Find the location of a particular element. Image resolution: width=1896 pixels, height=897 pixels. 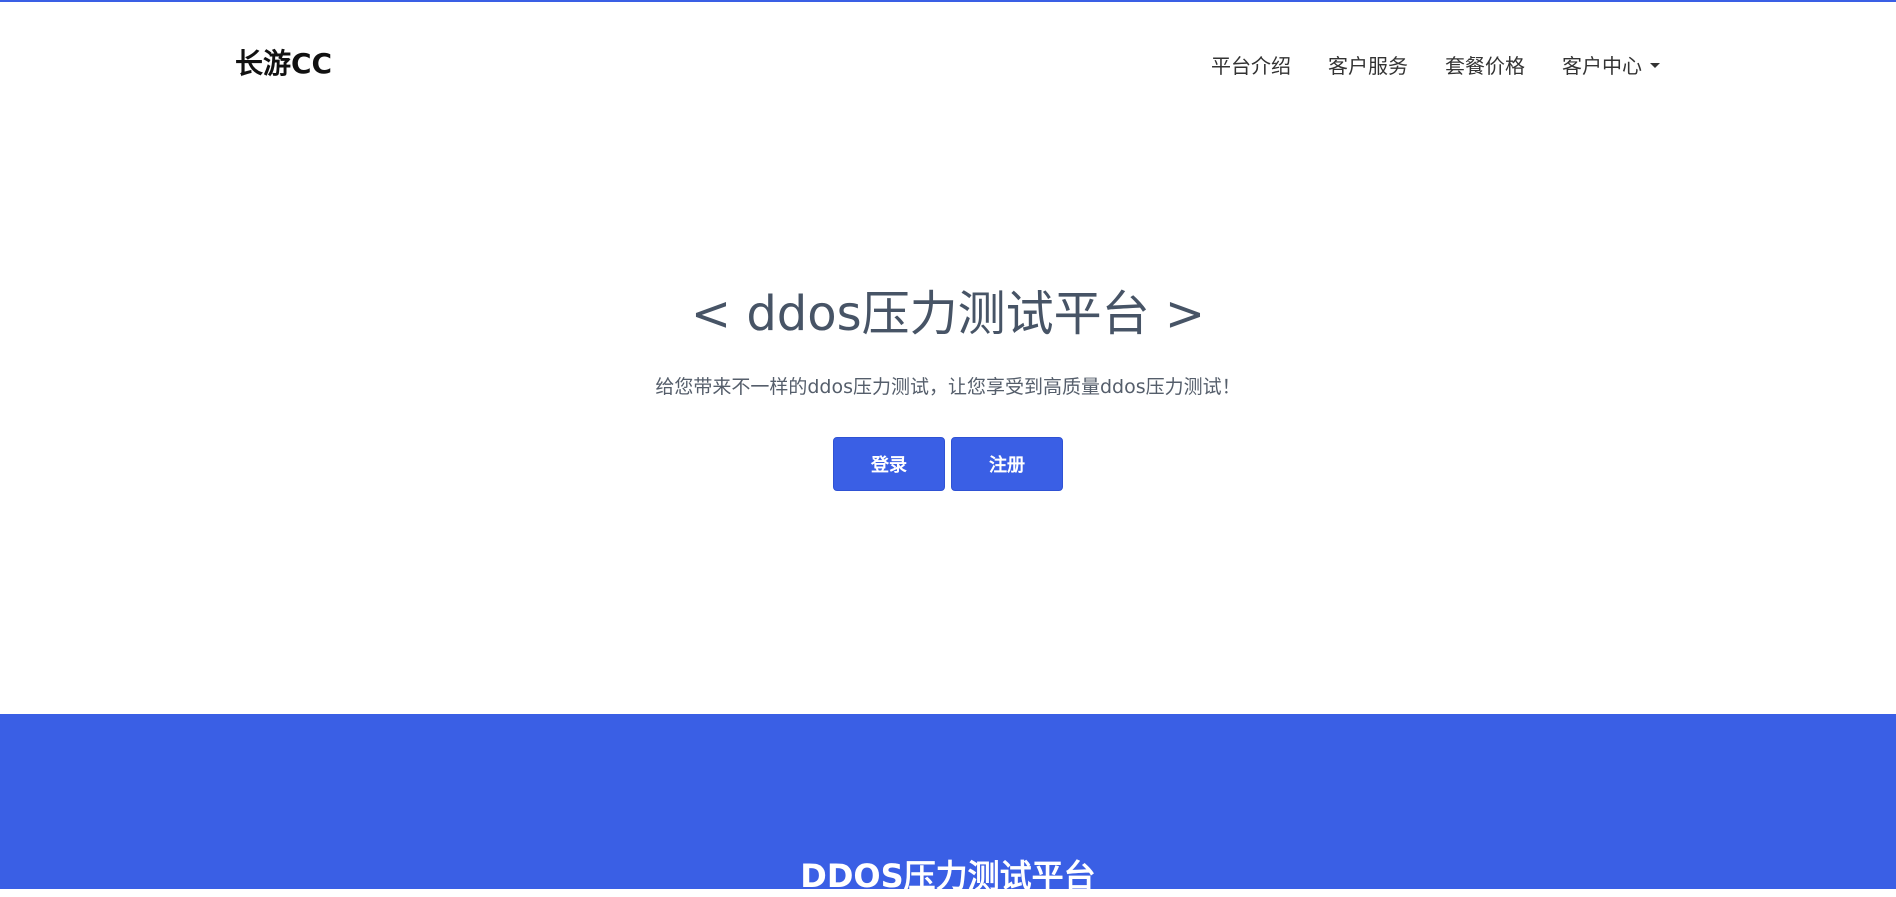

nav-item-label: 平台介绍 is located at coordinates (1251, 66).